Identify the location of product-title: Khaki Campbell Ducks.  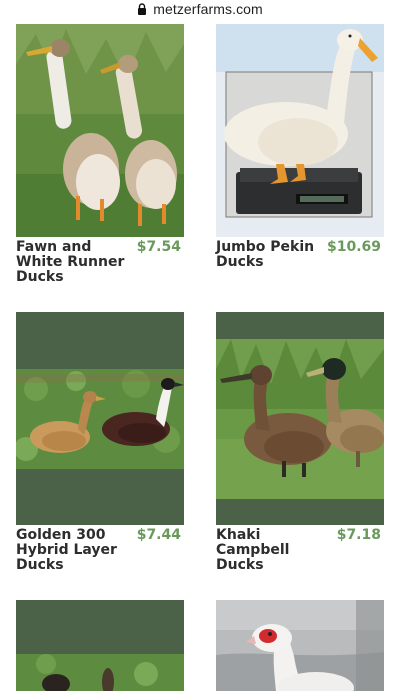
(275, 550).